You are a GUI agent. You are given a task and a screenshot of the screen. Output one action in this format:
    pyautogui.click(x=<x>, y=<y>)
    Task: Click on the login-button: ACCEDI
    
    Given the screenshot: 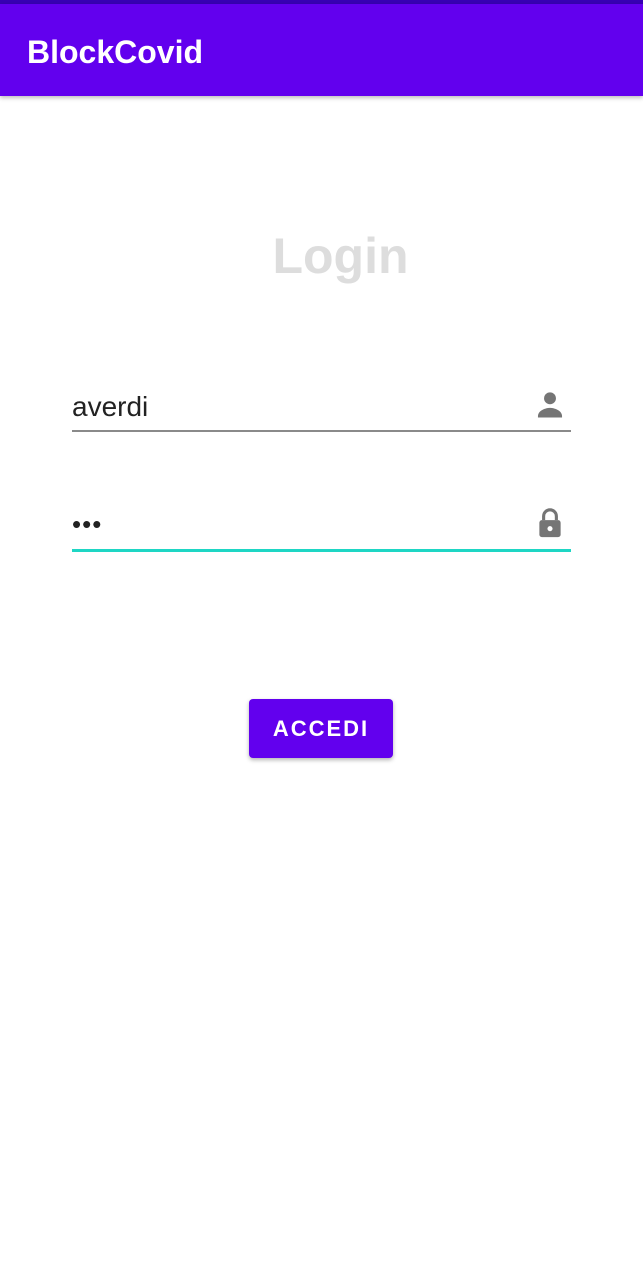 What is the action you would take?
    pyautogui.click(x=321, y=728)
    